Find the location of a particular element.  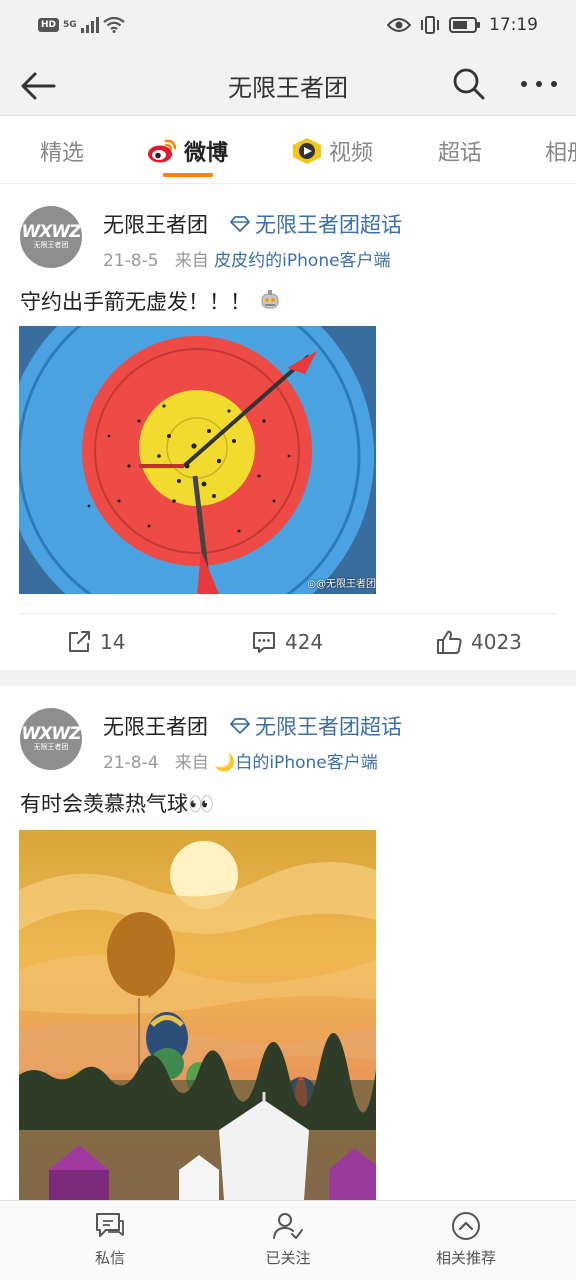

more-dots-icon is located at coordinates (539, 84).